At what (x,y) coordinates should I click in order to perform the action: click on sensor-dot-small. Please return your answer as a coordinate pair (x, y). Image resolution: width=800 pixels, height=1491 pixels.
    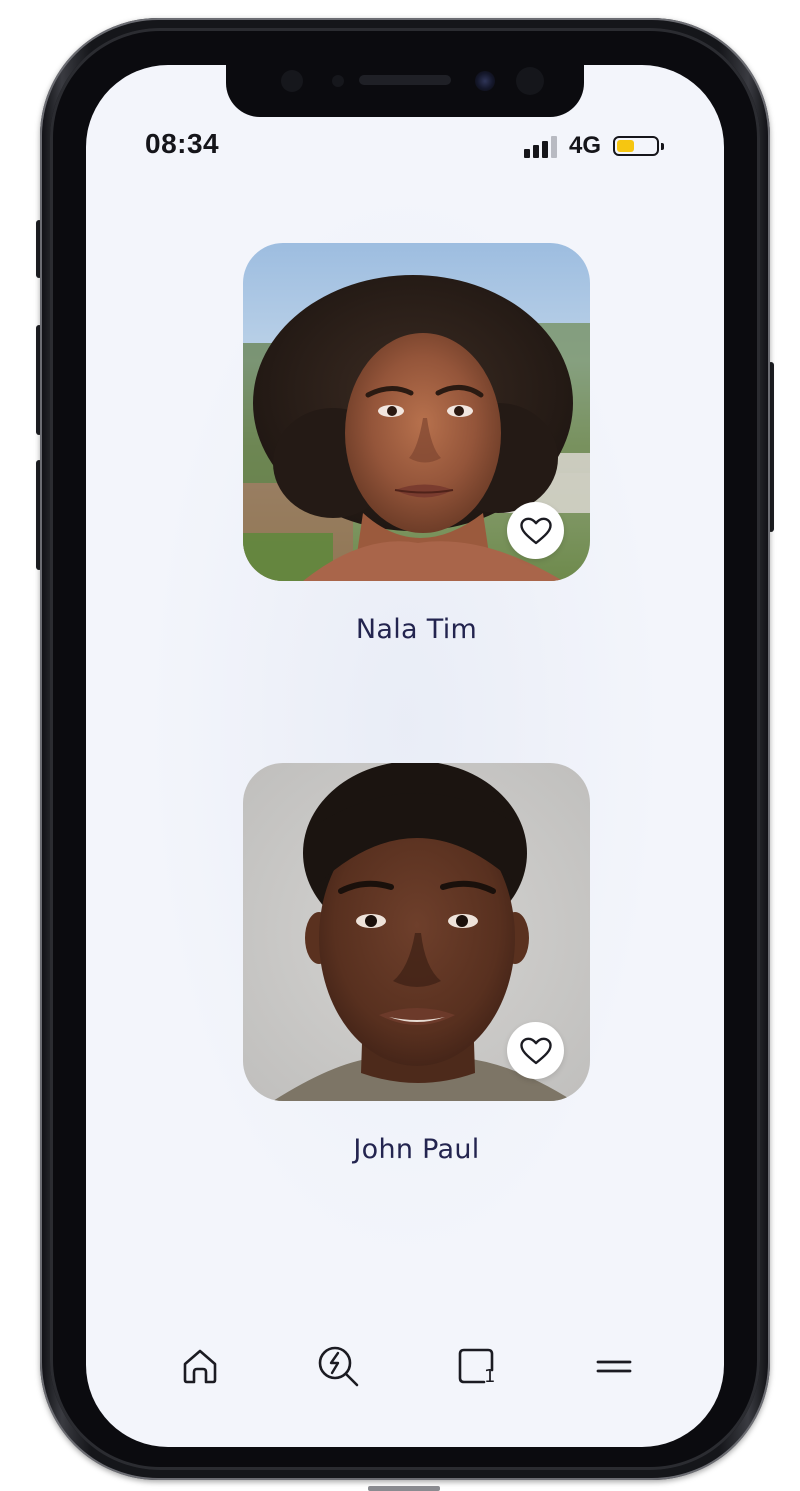
    Looking at the image, I should click on (338, 81).